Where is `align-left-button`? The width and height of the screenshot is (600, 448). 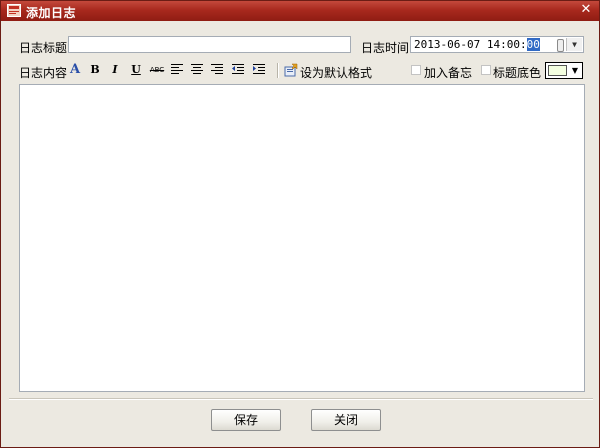 align-left-button is located at coordinates (177, 70).